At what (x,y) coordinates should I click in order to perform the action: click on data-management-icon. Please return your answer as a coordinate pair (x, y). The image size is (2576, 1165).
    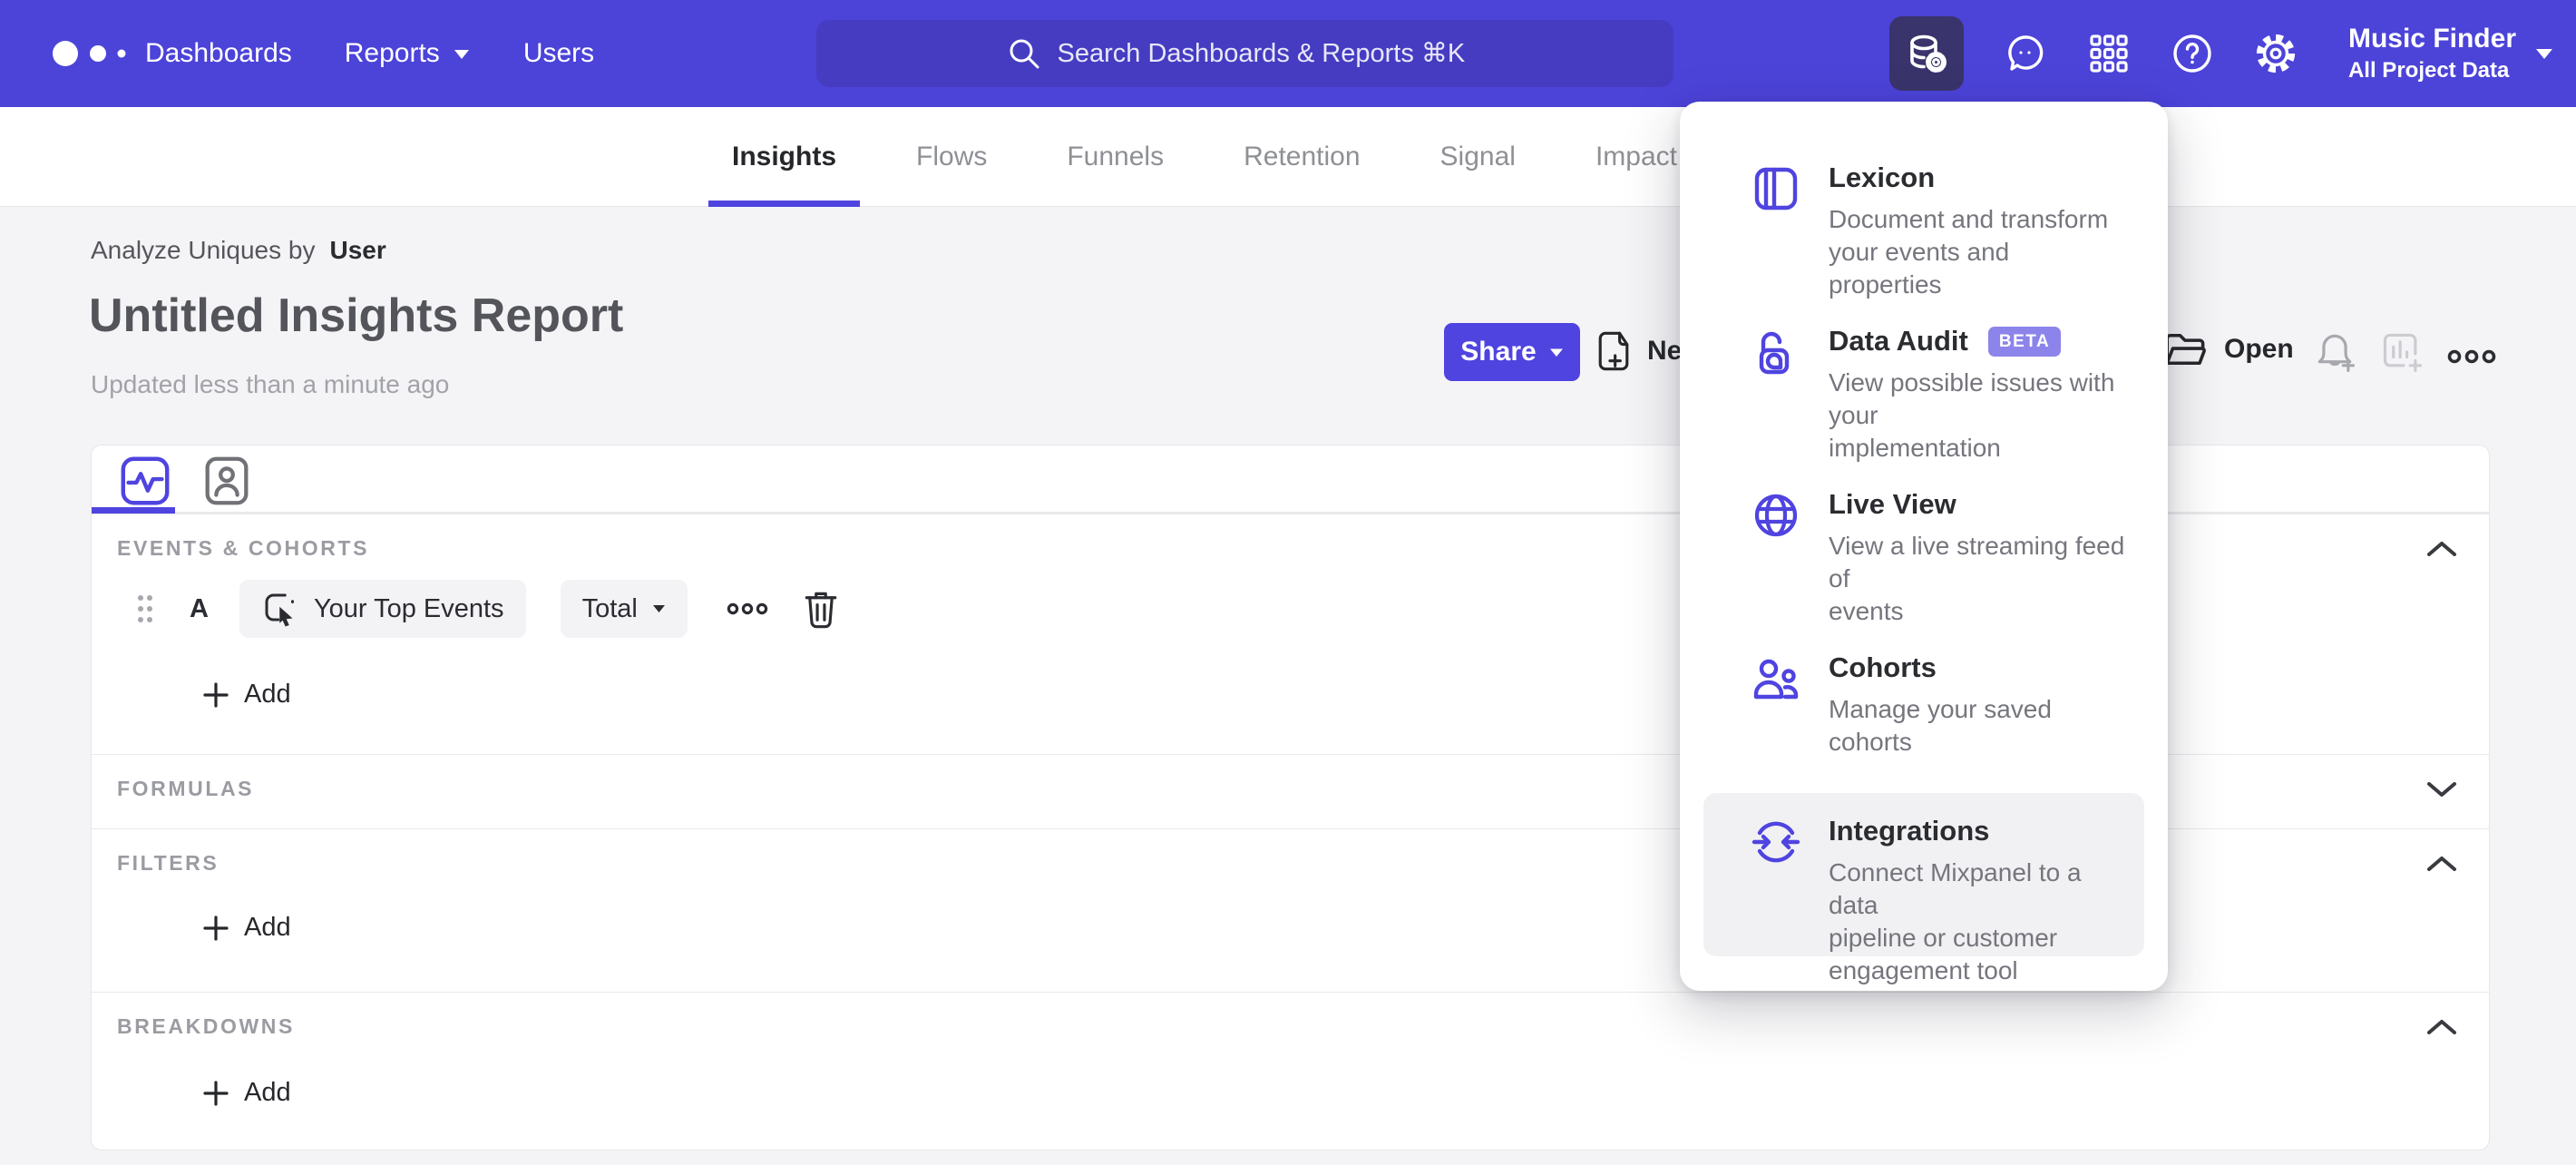
    Looking at the image, I should click on (1926, 53).